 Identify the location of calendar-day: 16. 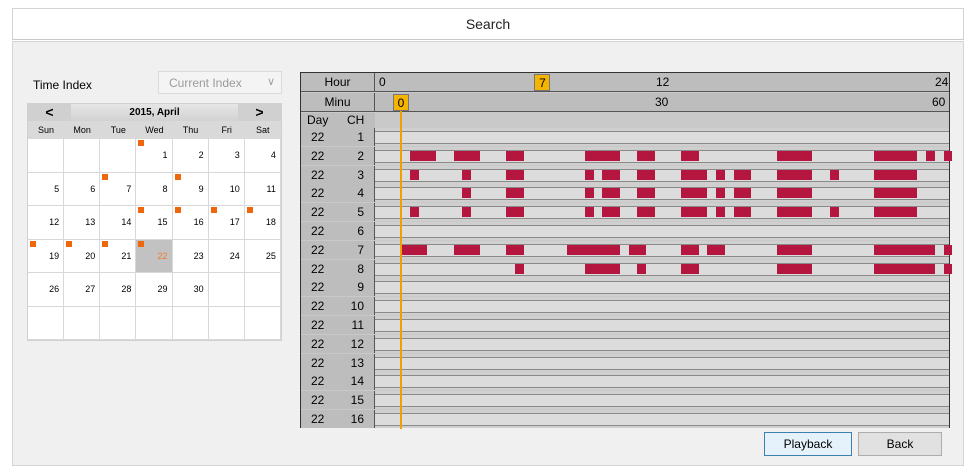
(190, 223).